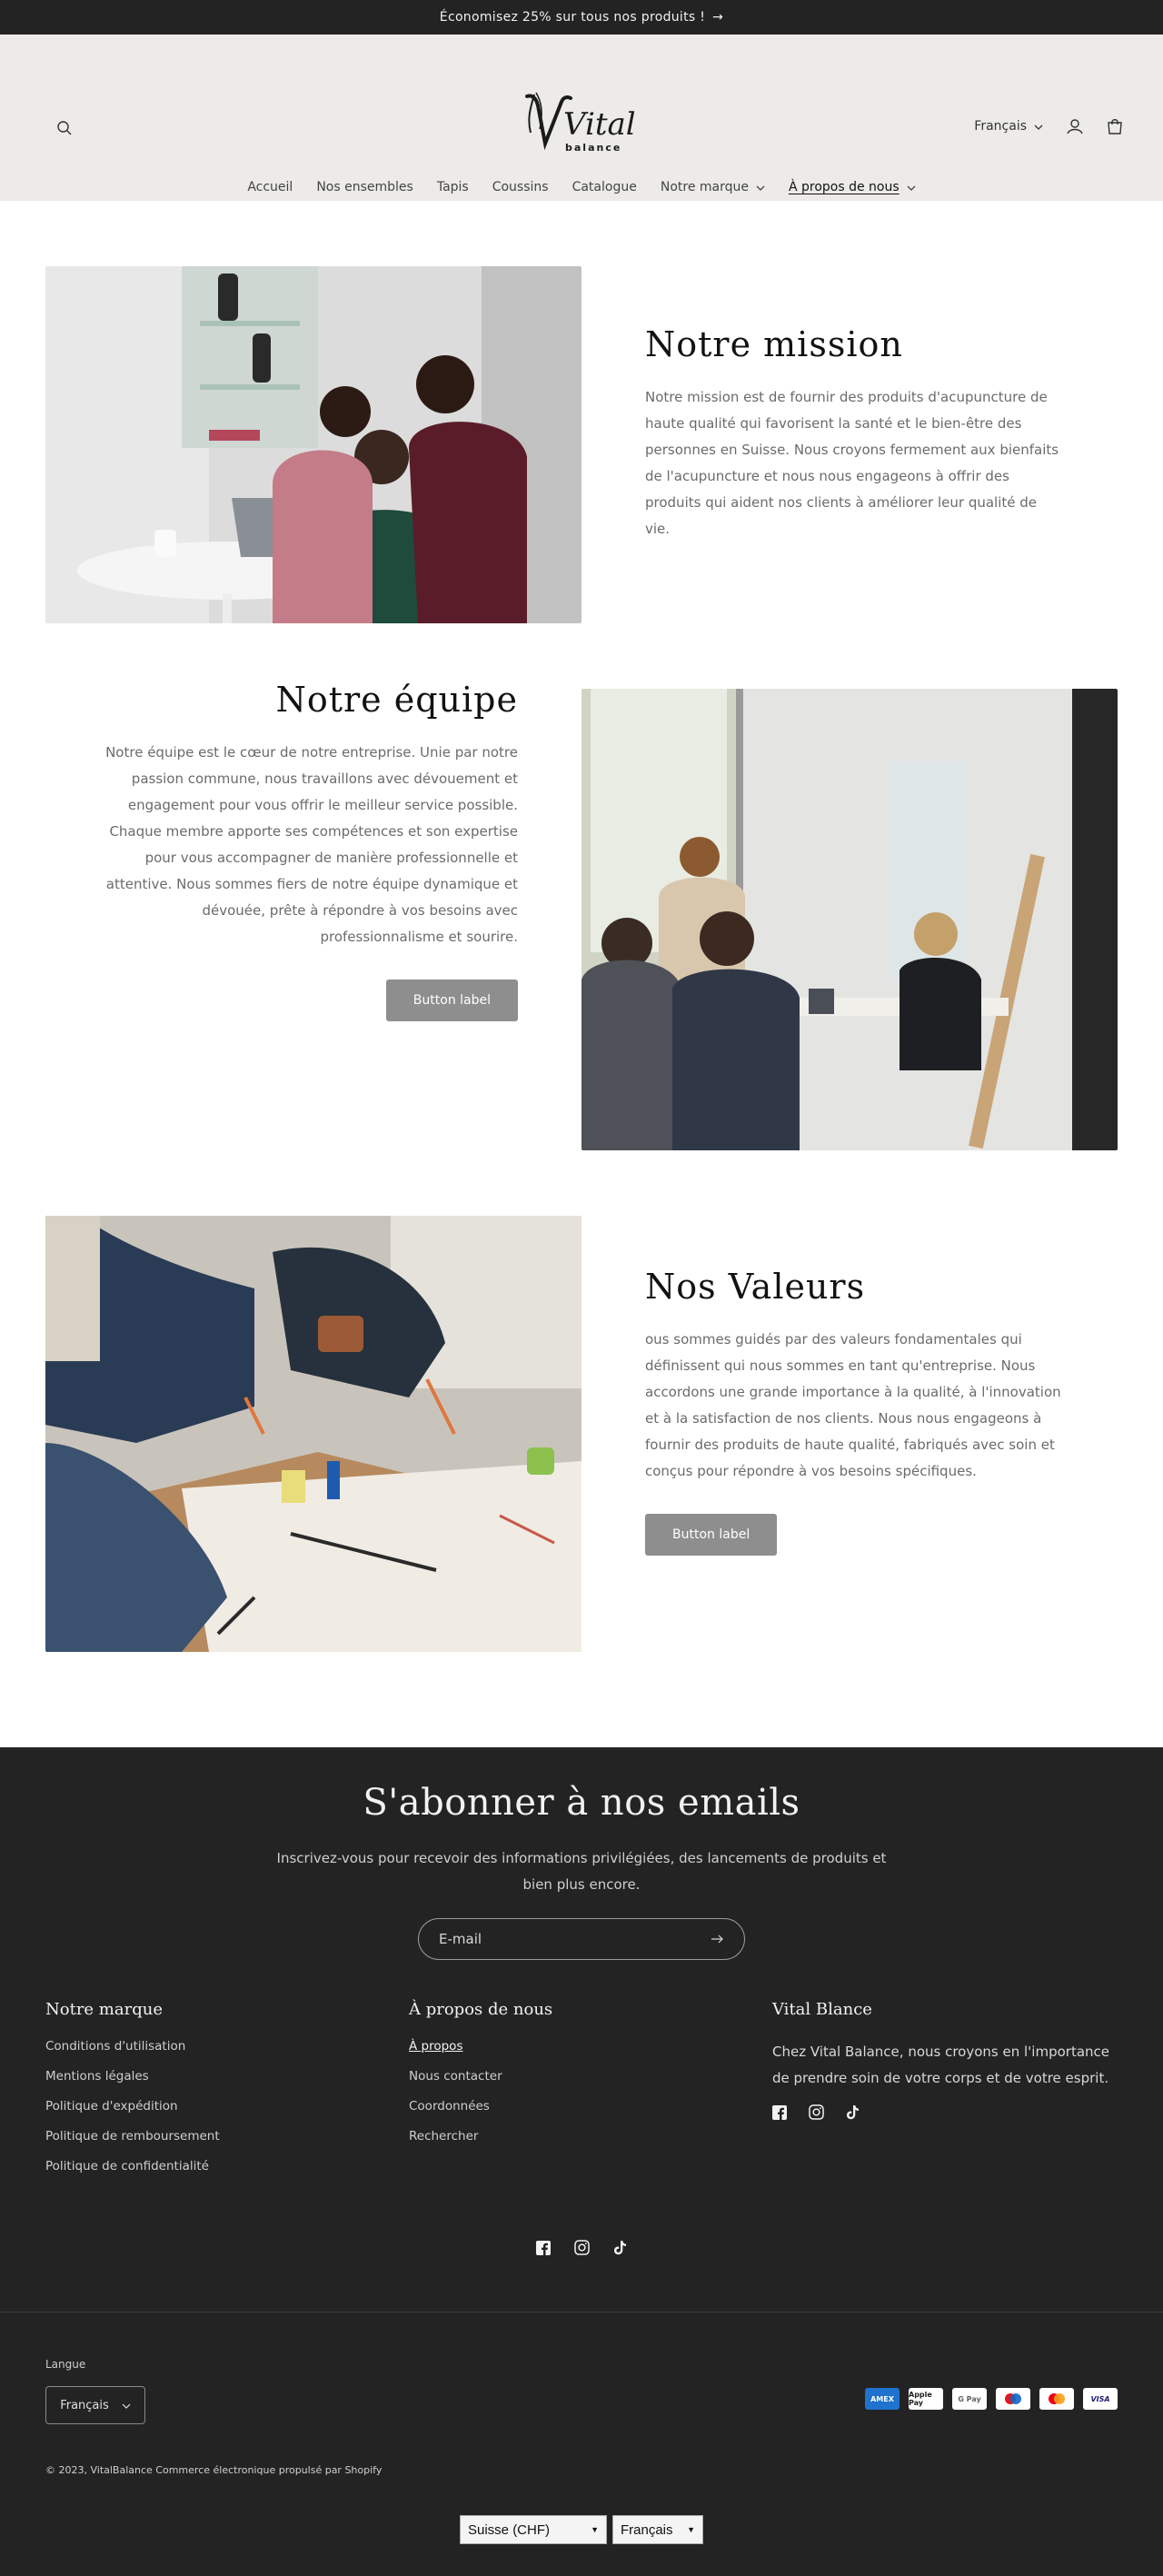  What do you see at coordinates (926, 2399) in the screenshot?
I see `apple-pay-icon: Apple Pay` at bounding box center [926, 2399].